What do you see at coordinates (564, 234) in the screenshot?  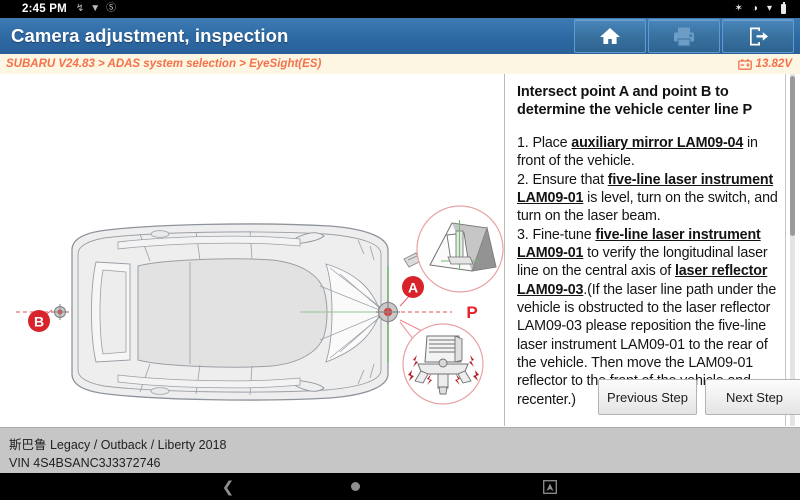 I see `step-text: Fine-tune` at bounding box center [564, 234].